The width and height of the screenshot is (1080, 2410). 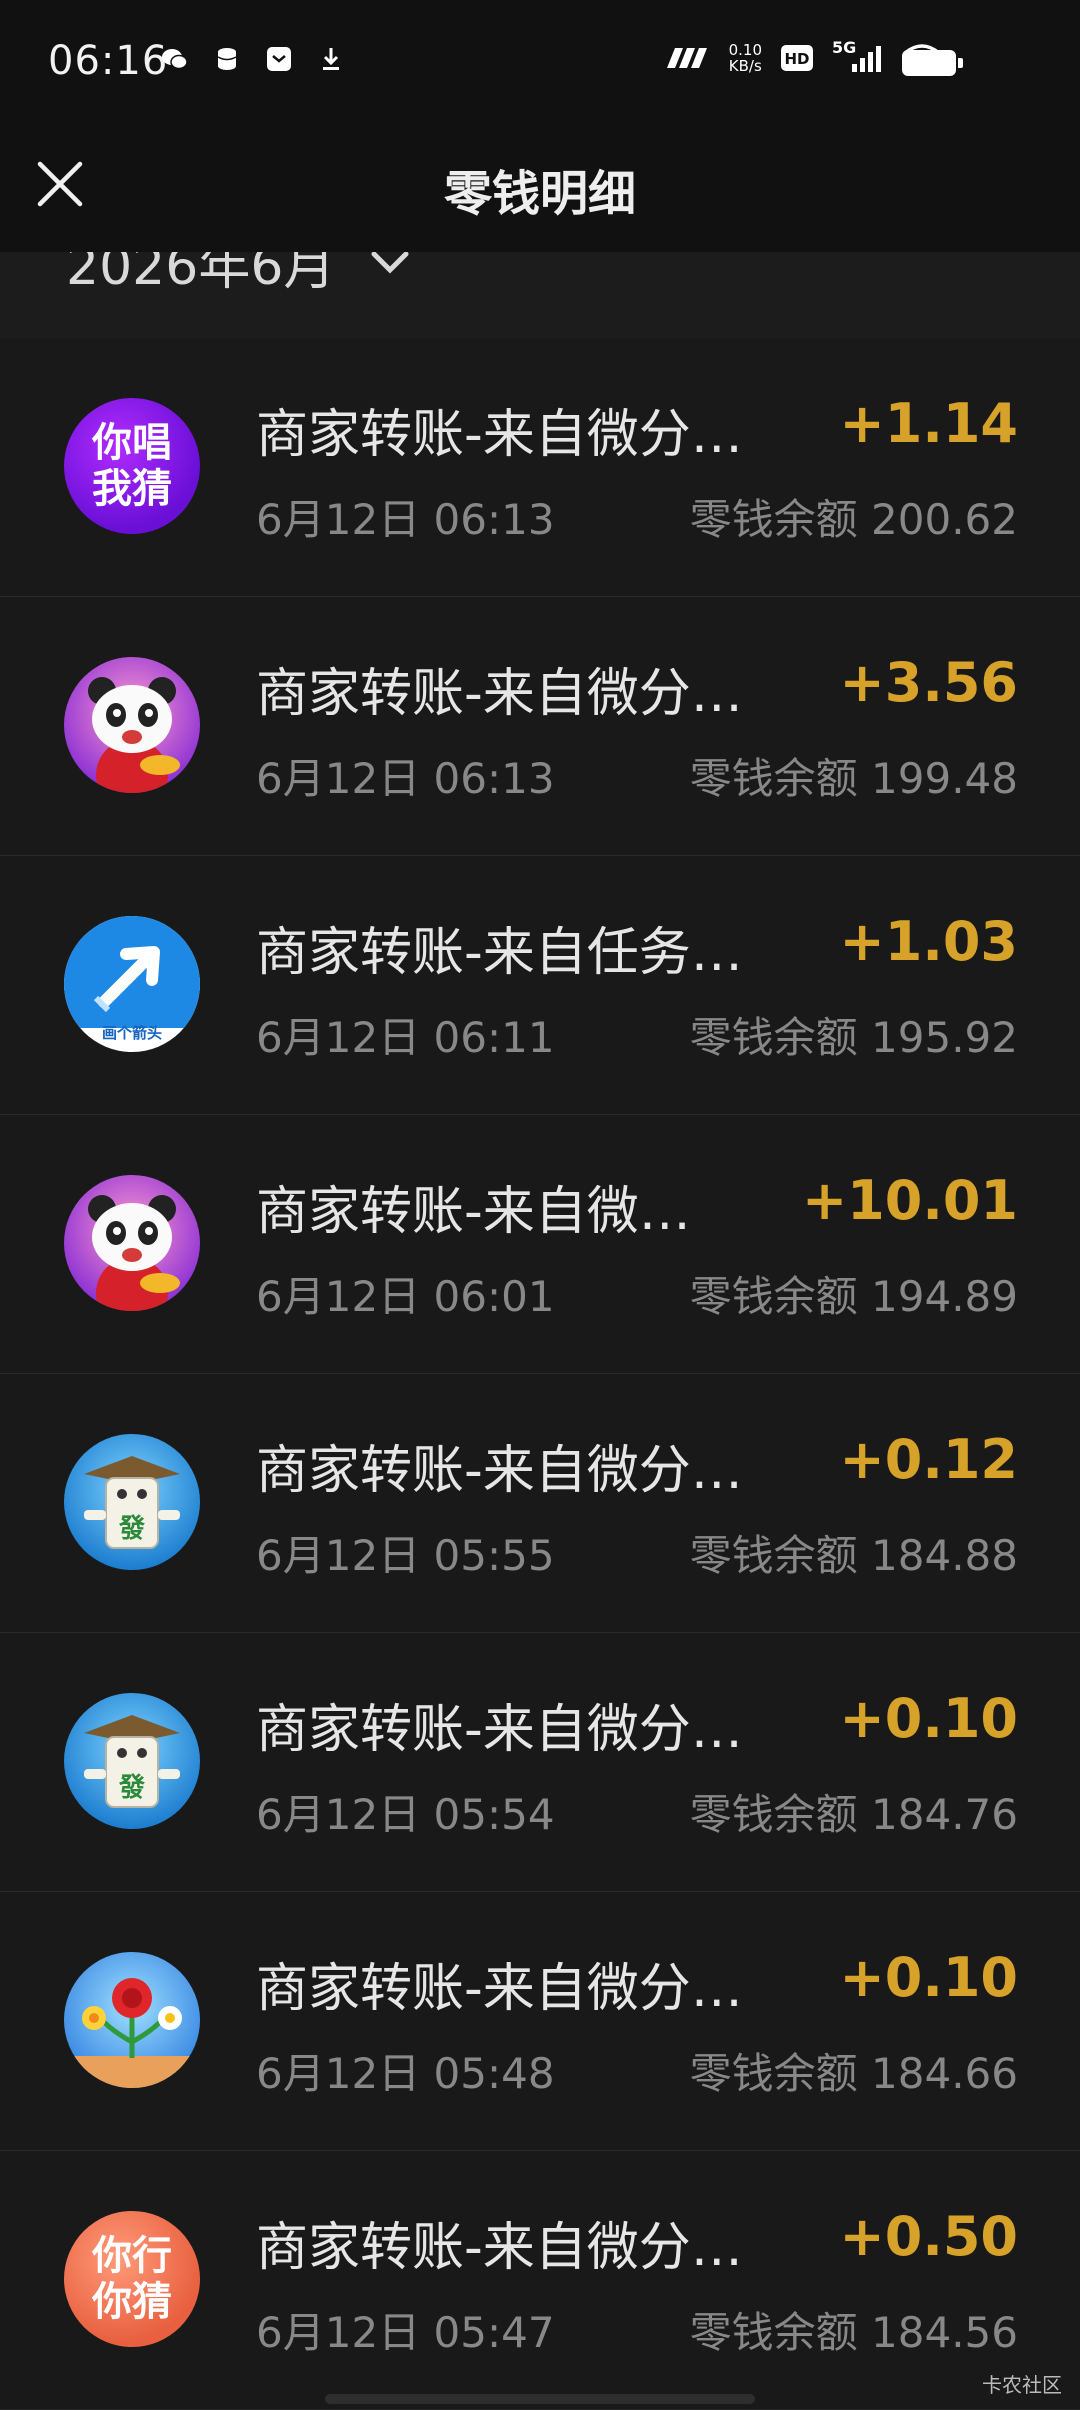 I want to click on transaction-date: 6月12日 06:01, so click(x=405, y=1296).